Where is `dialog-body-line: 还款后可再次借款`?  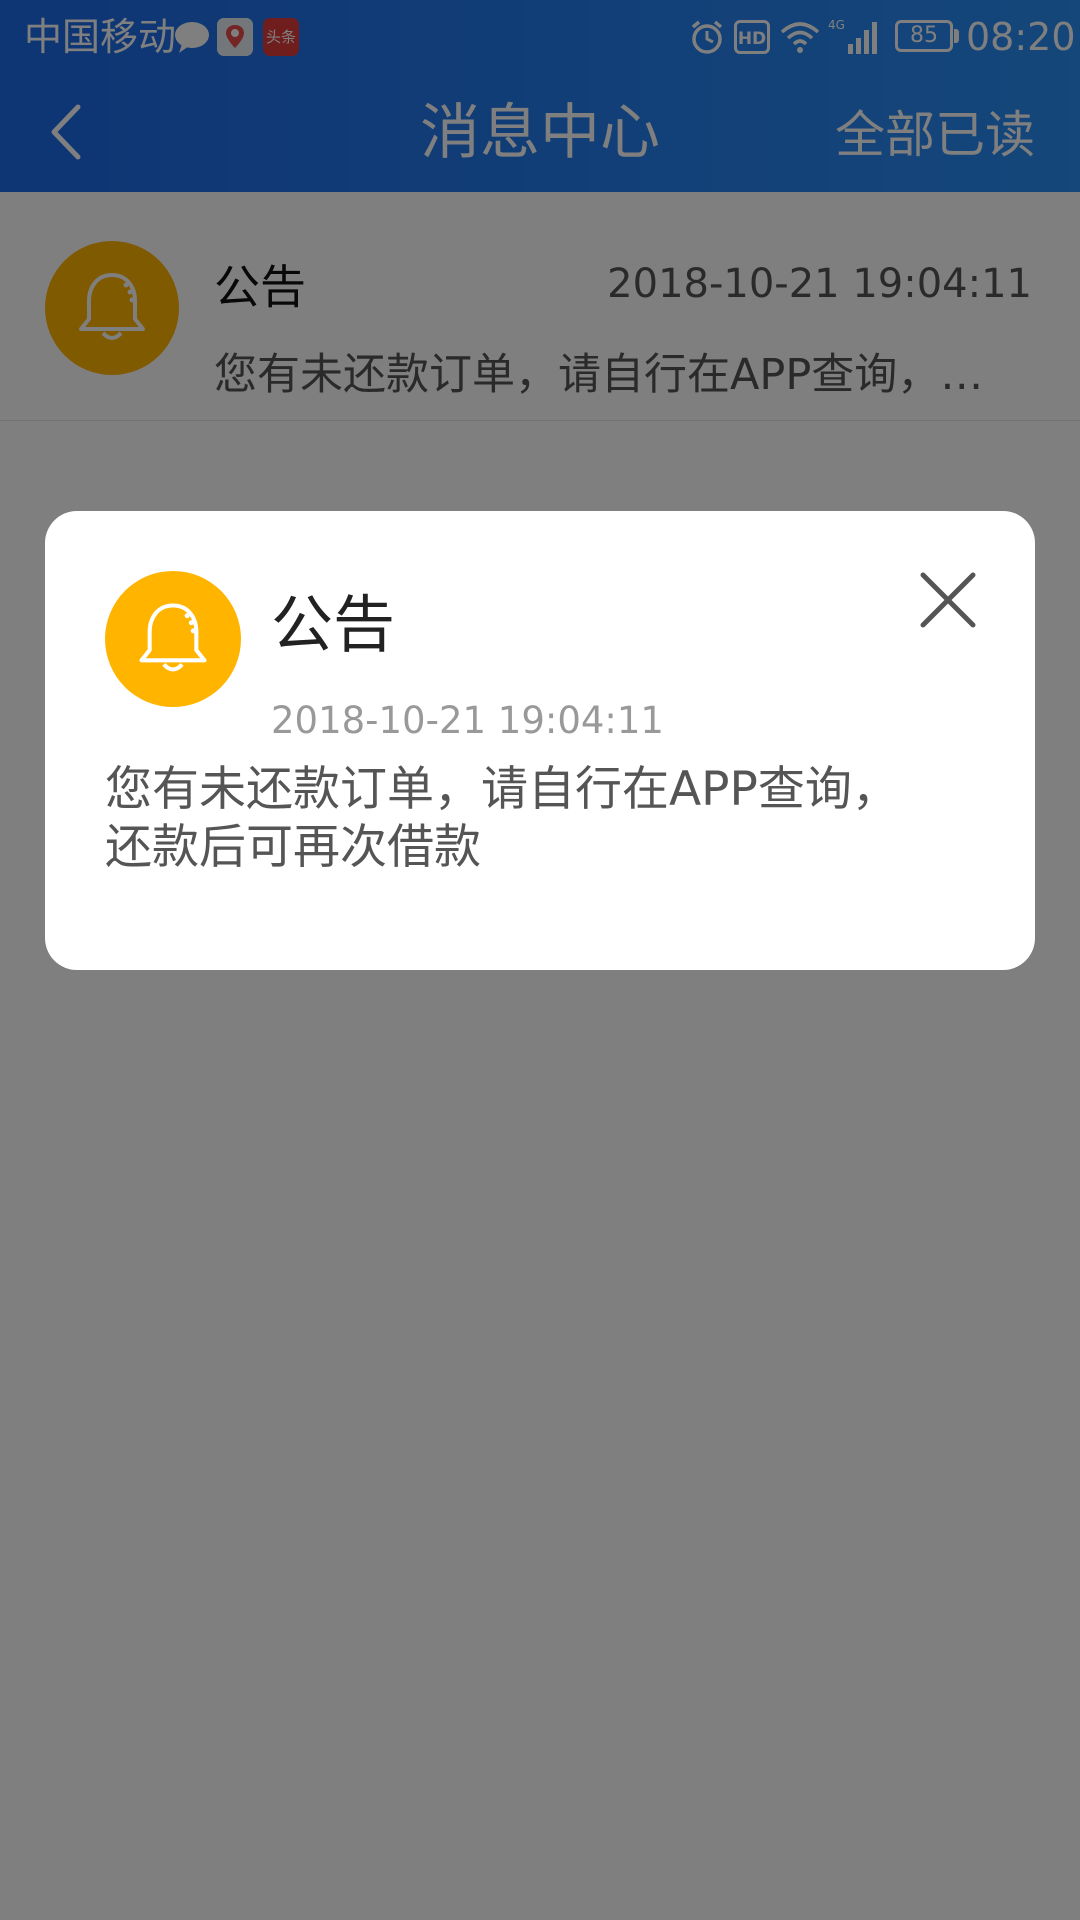 dialog-body-line: 还款后可再次借款 is located at coordinates (293, 847).